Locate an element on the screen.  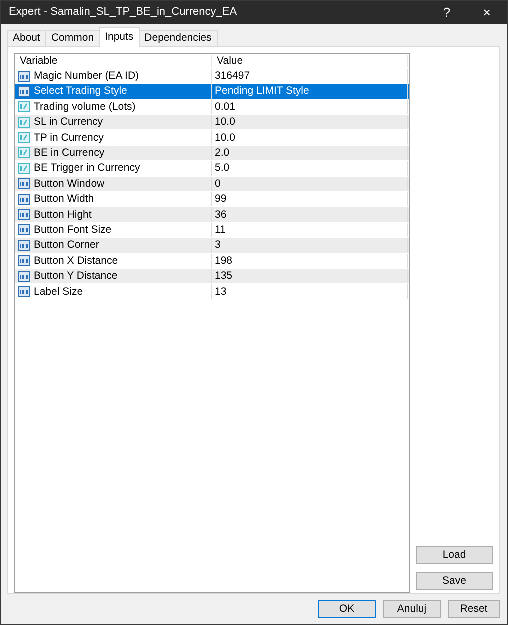
variable-name: SL in Currency is located at coordinates (69, 122).